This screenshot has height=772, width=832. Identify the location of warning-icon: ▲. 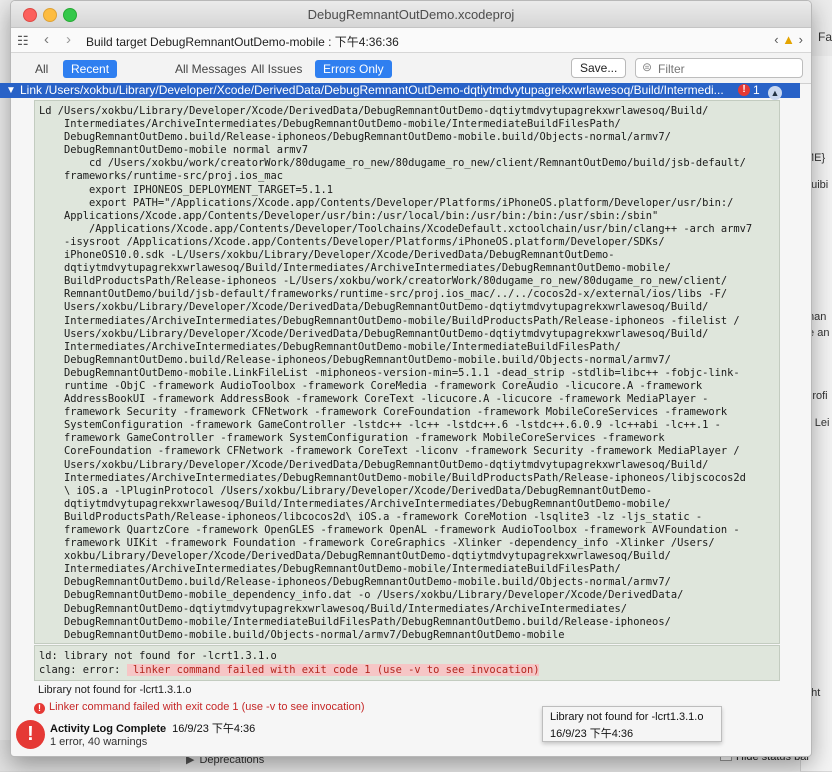
(789, 39).